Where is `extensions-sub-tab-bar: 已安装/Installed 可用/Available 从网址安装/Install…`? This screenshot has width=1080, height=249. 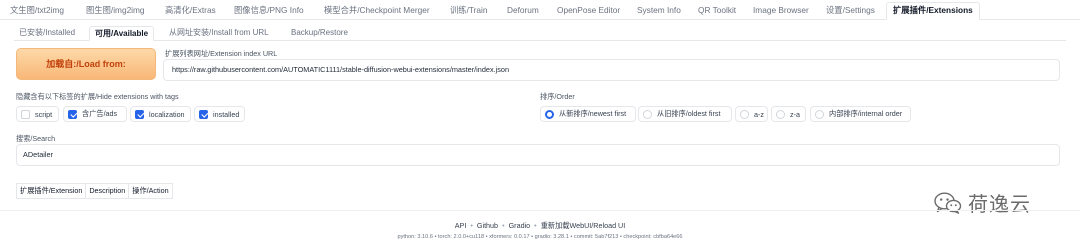
extensions-sub-tab-bar: 已安装/Installed 可用/Available 从网址安装/Install… is located at coordinates (540, 33).